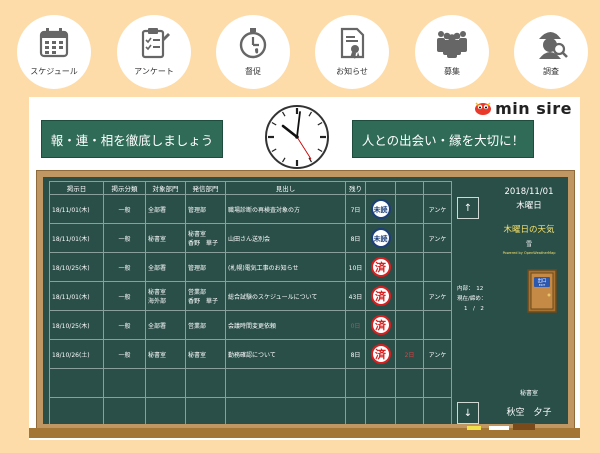 This screenshot has height=453, width=600. Describe the element at coordinates (124, 188) in the screenshot. I see `col-category-header: 掲示分類` at that location.